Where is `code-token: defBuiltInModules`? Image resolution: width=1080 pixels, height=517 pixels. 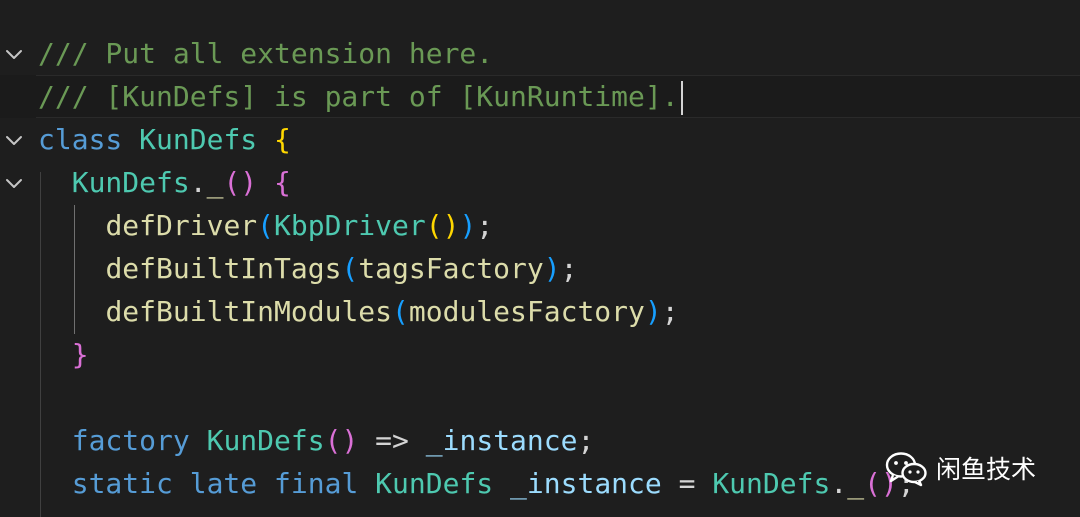
code-token: defBuiltInModules is located at coordinates (249, 311).